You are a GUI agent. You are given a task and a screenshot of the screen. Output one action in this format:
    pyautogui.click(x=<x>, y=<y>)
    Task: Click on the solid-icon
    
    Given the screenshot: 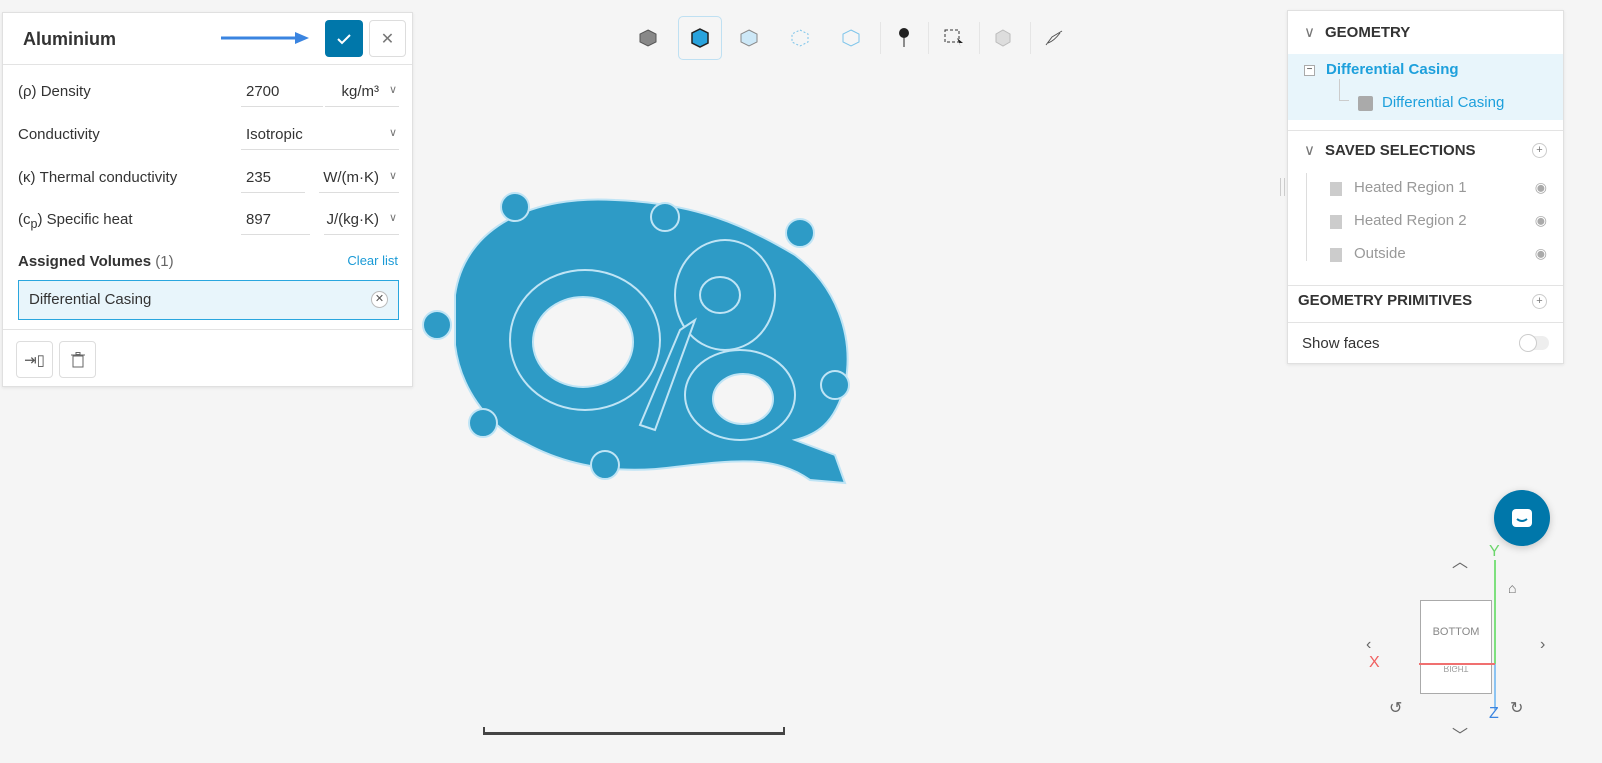 What is the action you would take?
    pyautogui.click(x=1365, y=103)
    